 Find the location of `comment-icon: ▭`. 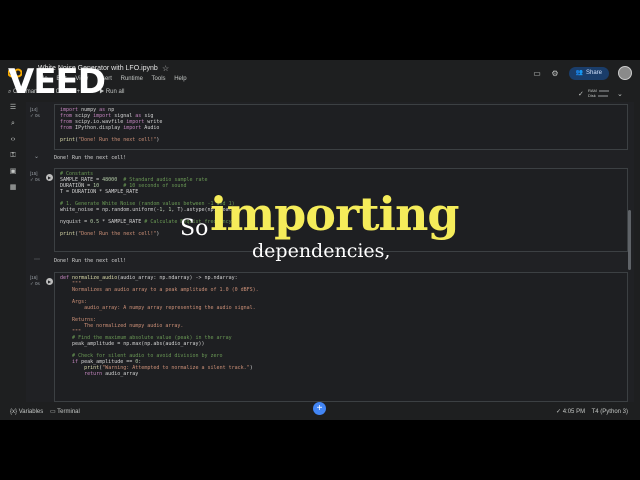

comment-icon: ▭ is located at coordinates (537, 73).